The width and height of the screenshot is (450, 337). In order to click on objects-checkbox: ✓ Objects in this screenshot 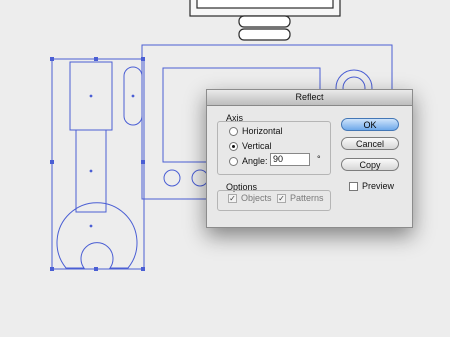, I will do `click(250, 198)`.